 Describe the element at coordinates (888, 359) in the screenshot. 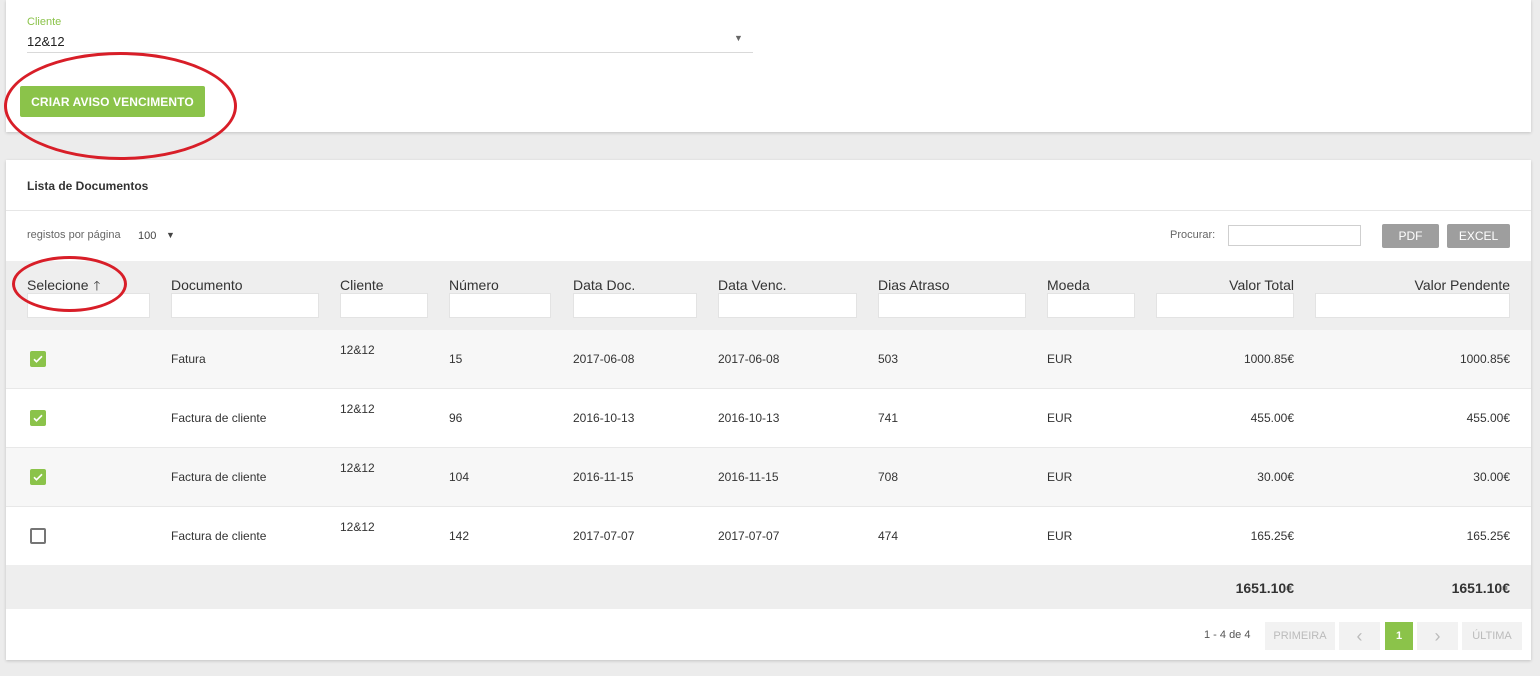

I see `cell-days-late: 503` at that location.